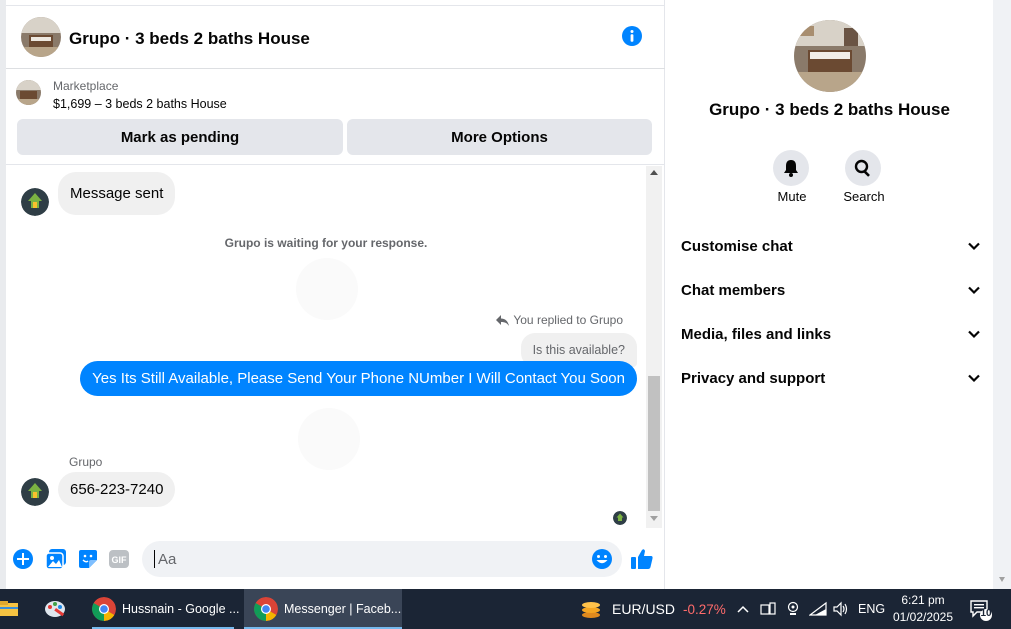  What do you see at coordinates (56, 559) in the screenshot?
I see `photo-icon` at bounding box center [56, 559].